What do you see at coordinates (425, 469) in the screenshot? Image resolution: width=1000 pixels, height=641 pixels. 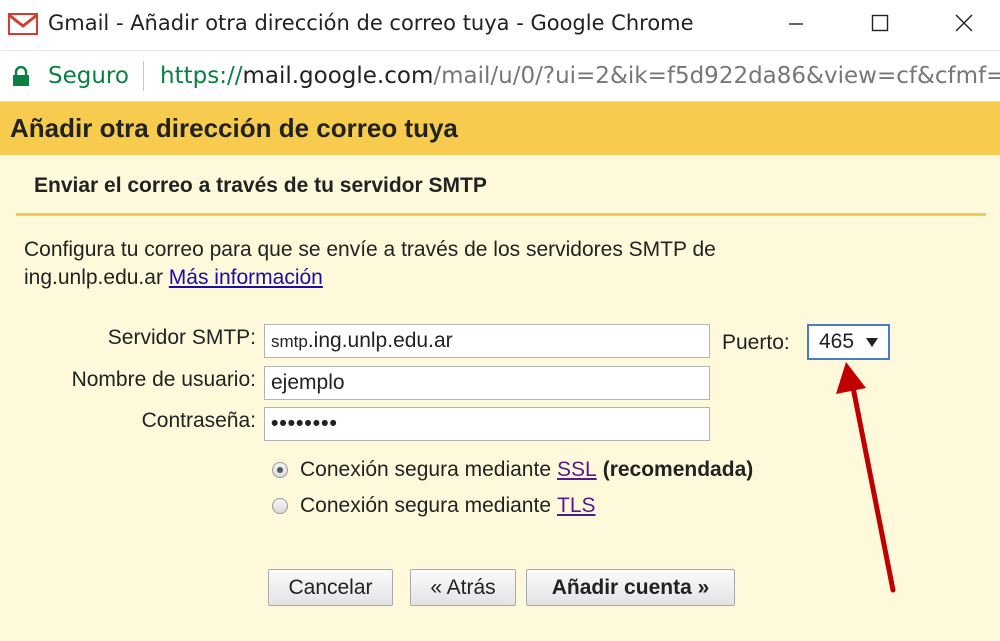 I see `radio-ssl-text: Conexión segura mediante` at bounding box center [425, 469].